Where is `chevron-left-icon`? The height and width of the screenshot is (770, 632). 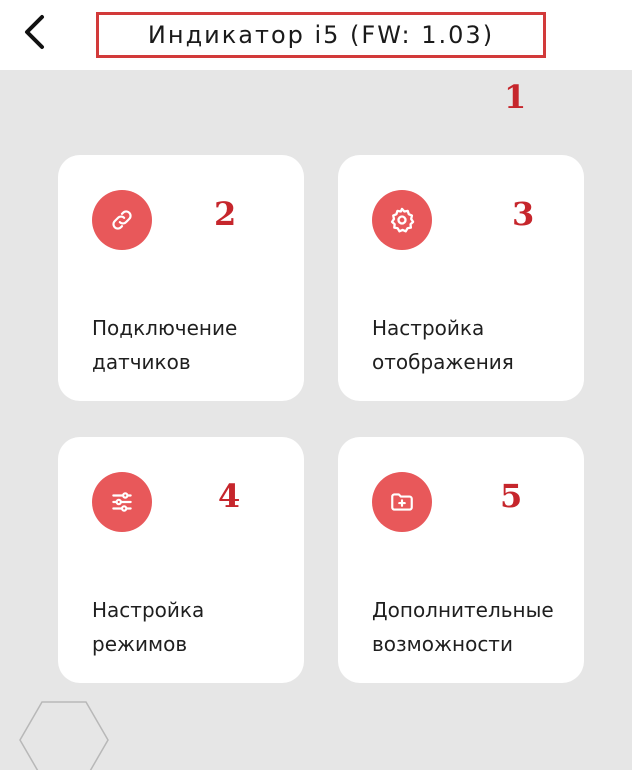 chevron-left-icon is located at coordinates (34, 32).